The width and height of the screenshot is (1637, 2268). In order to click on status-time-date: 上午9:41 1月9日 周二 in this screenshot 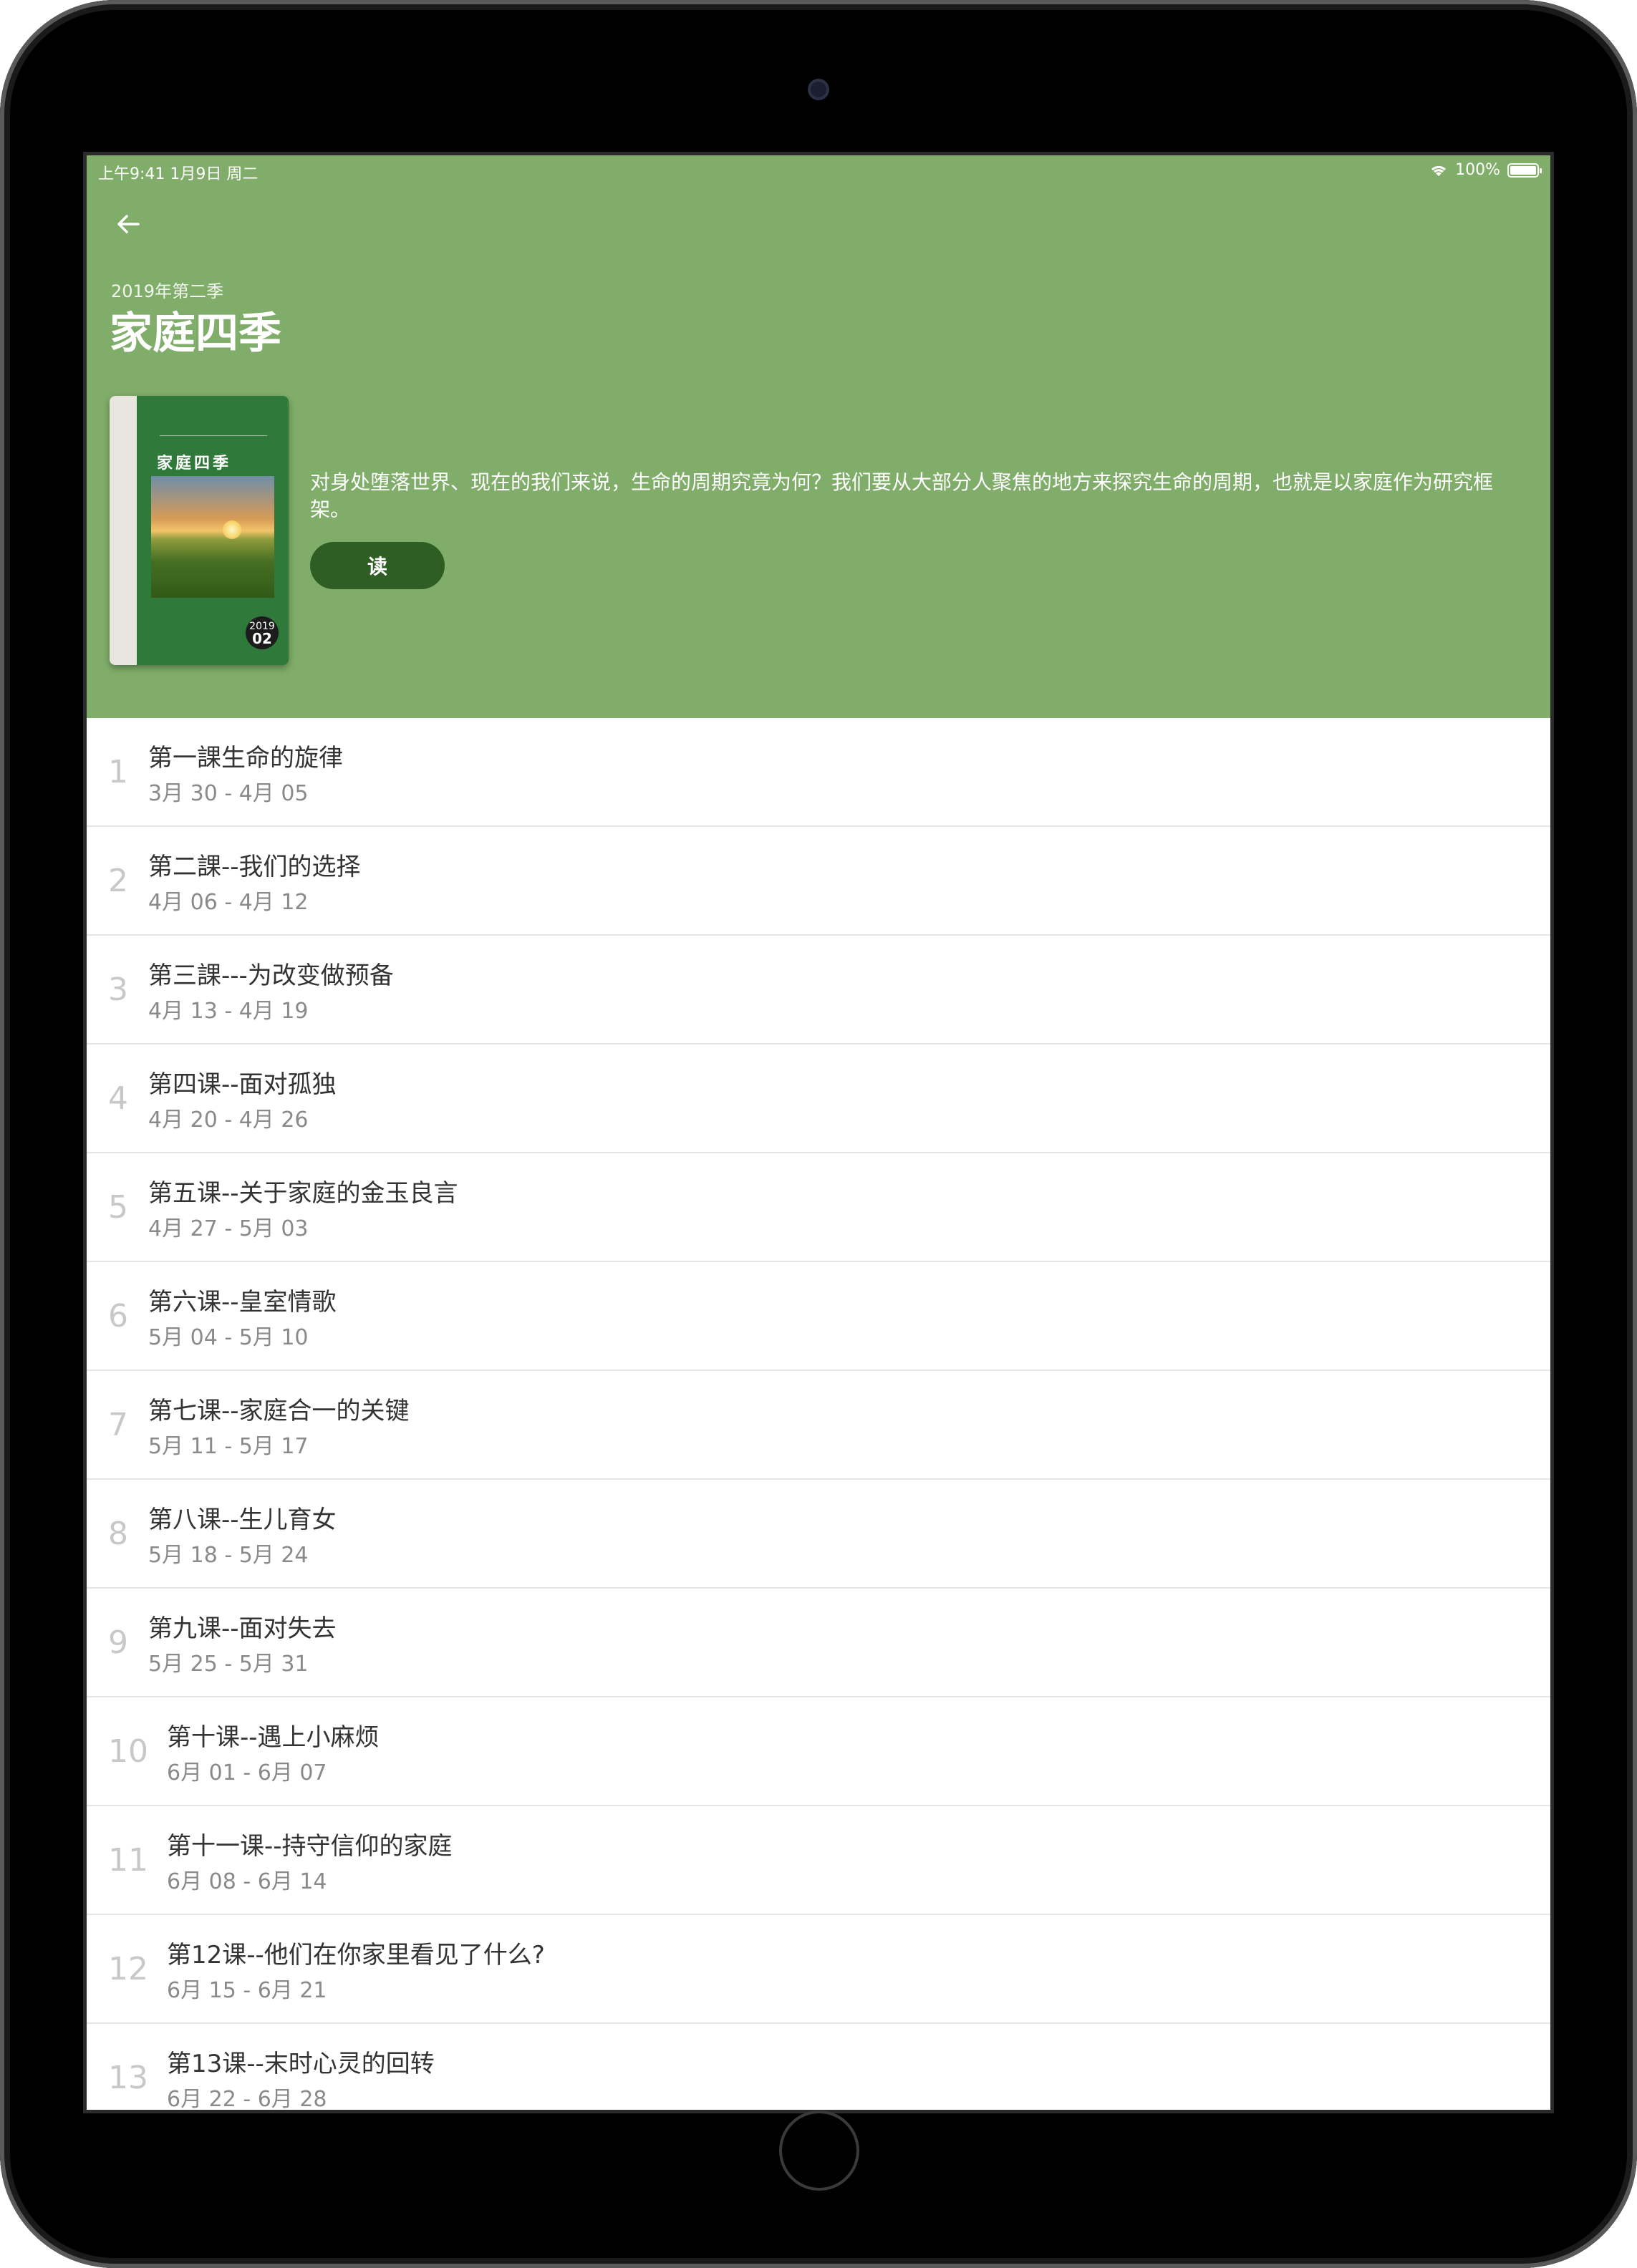, I will do `click(179, 174)`.